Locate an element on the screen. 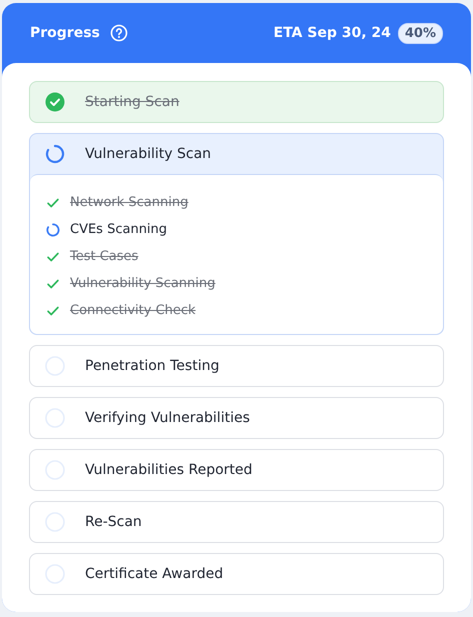 The height and width of the screenshot is (617, 473). help-icon is located at coordinates (119, 33).